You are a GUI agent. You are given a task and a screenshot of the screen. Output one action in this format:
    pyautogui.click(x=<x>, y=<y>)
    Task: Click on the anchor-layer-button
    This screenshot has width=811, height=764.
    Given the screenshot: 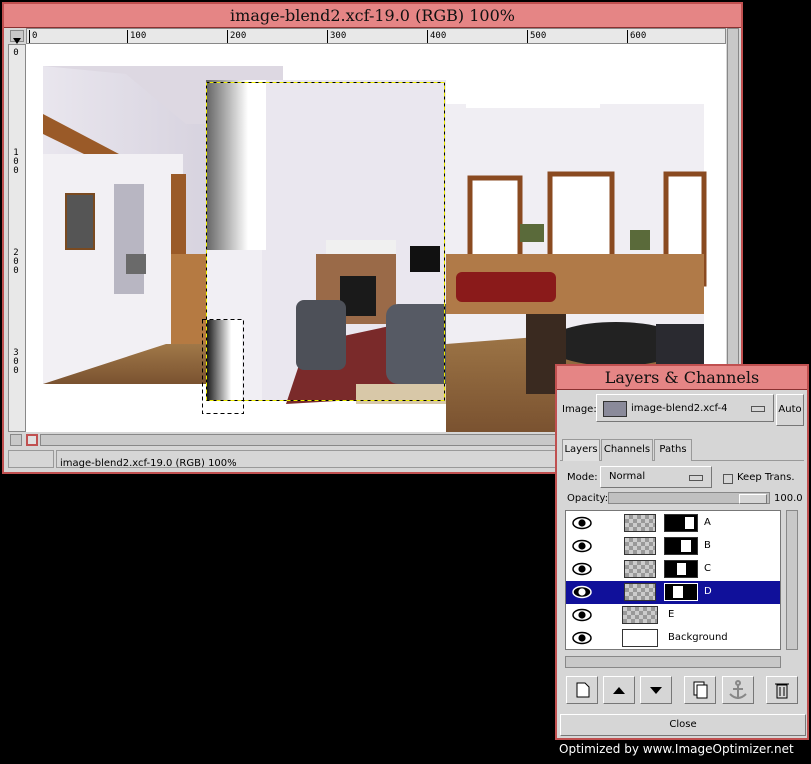 What is the action you would take?
    pyautogui.click(x=738, y=690)
    